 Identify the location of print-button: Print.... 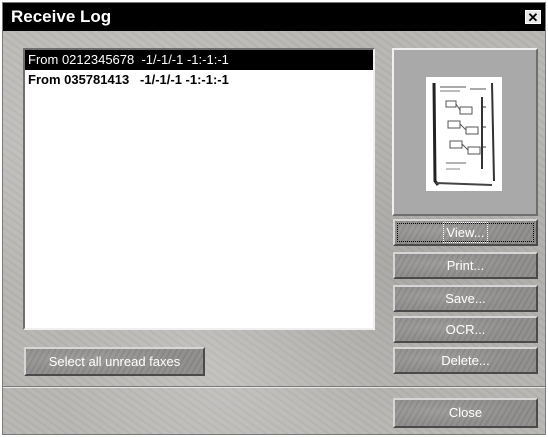
(465, 265).